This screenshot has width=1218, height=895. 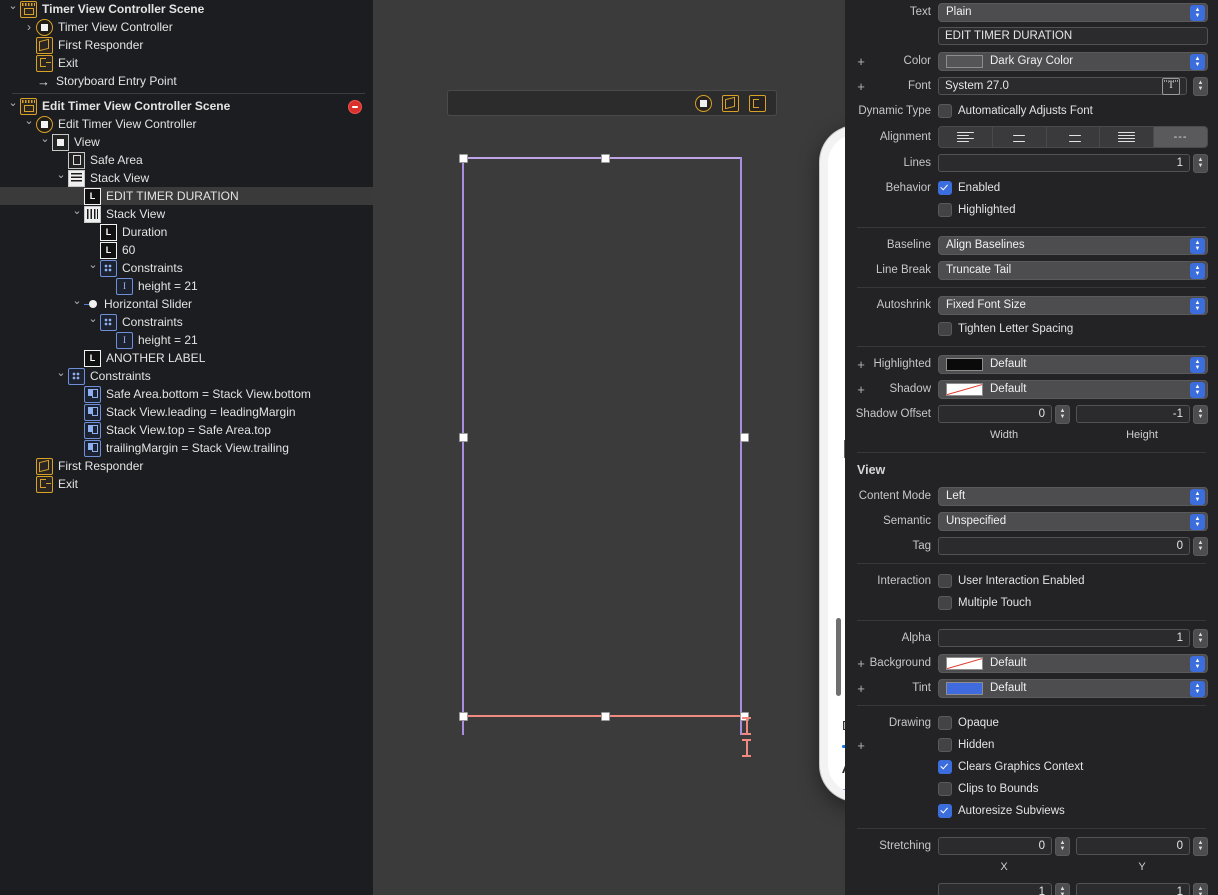 I want to click on scene-dock-bar, so click(x=612, y=103).